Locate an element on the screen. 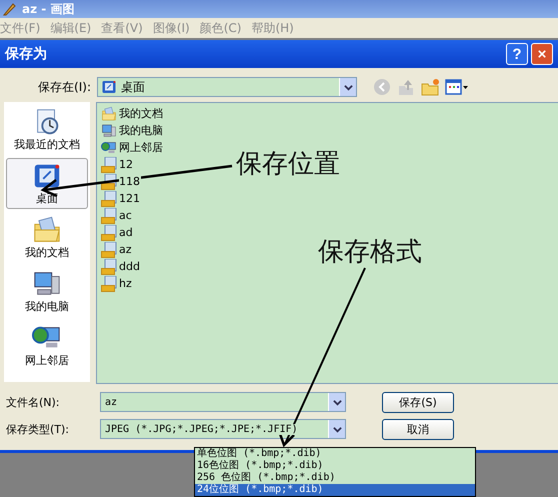 The image size is (558, 497). place-item: 网上邻居 is located at coordinates (47, 345).